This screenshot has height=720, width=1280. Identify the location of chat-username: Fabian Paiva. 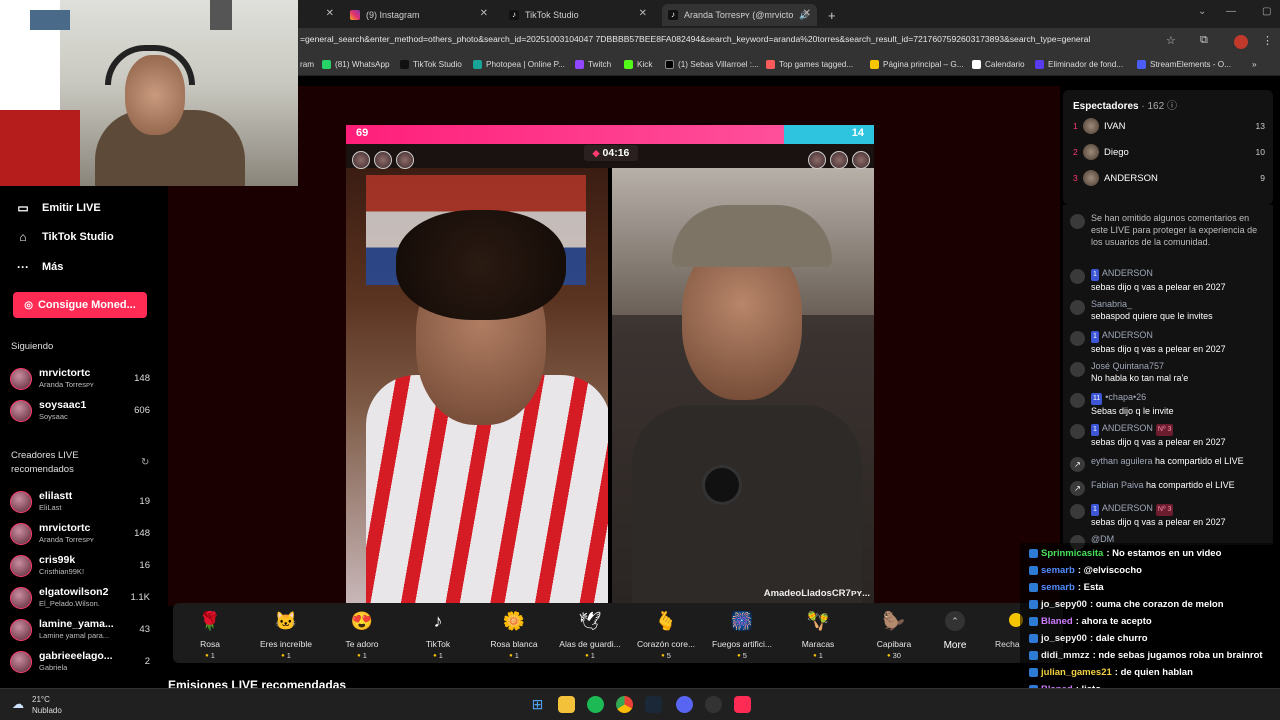
(1117, 485).